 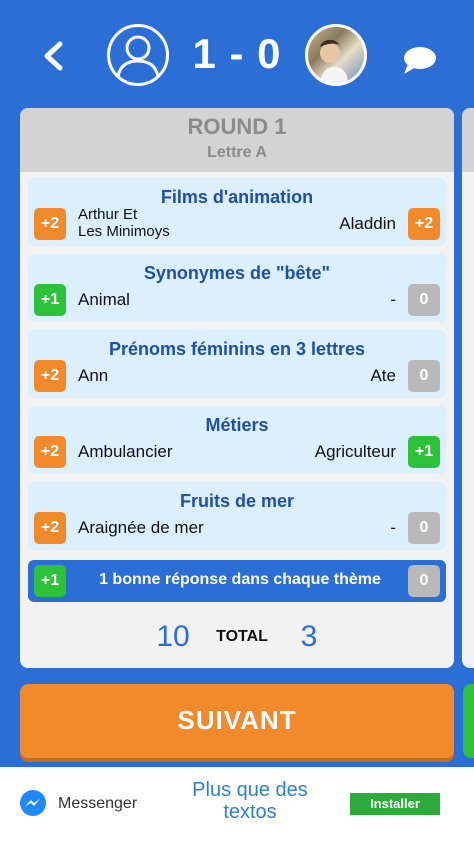 I want to click on chevron-left-icon, so click(x=53, y=56).